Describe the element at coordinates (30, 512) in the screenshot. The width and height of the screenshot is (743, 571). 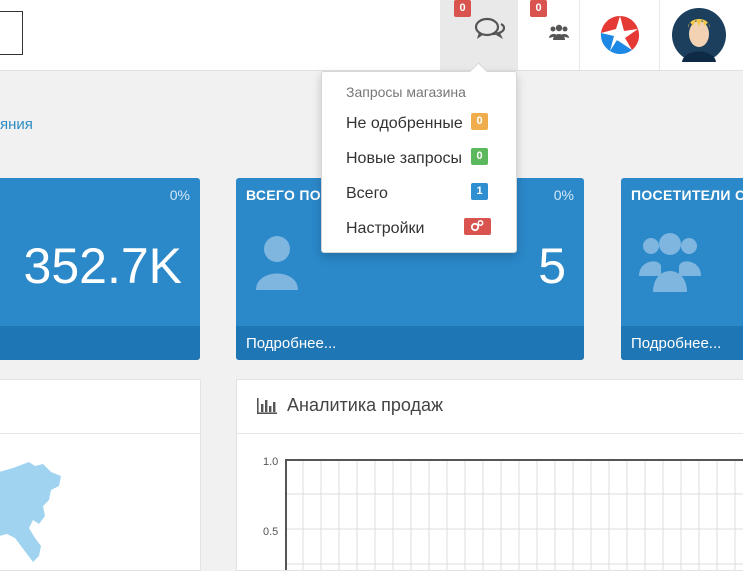
I see `world-map` at that location.